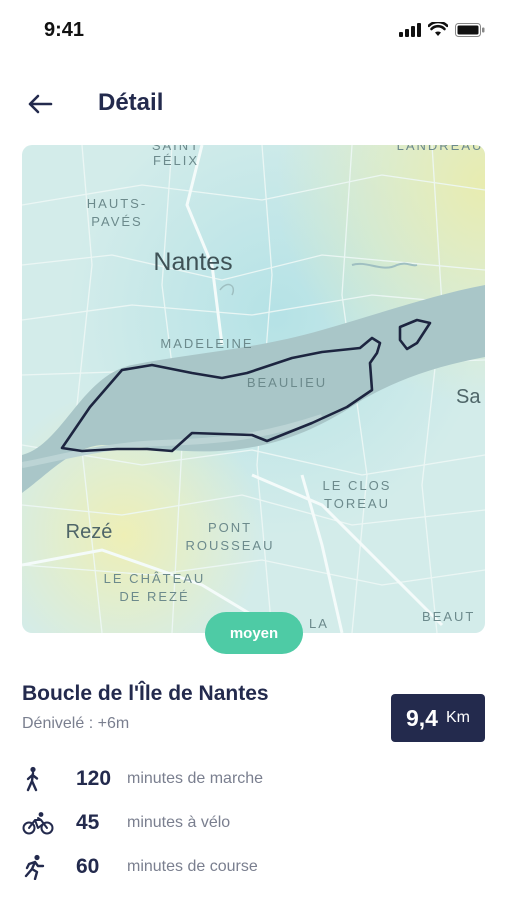 This screenshot has height=900, width=507. What do you see at coordinates (145, 693) in the screenshot?
I see `route-name: Boucle de l'Île de Nantes` at bounding box center [145, 693].